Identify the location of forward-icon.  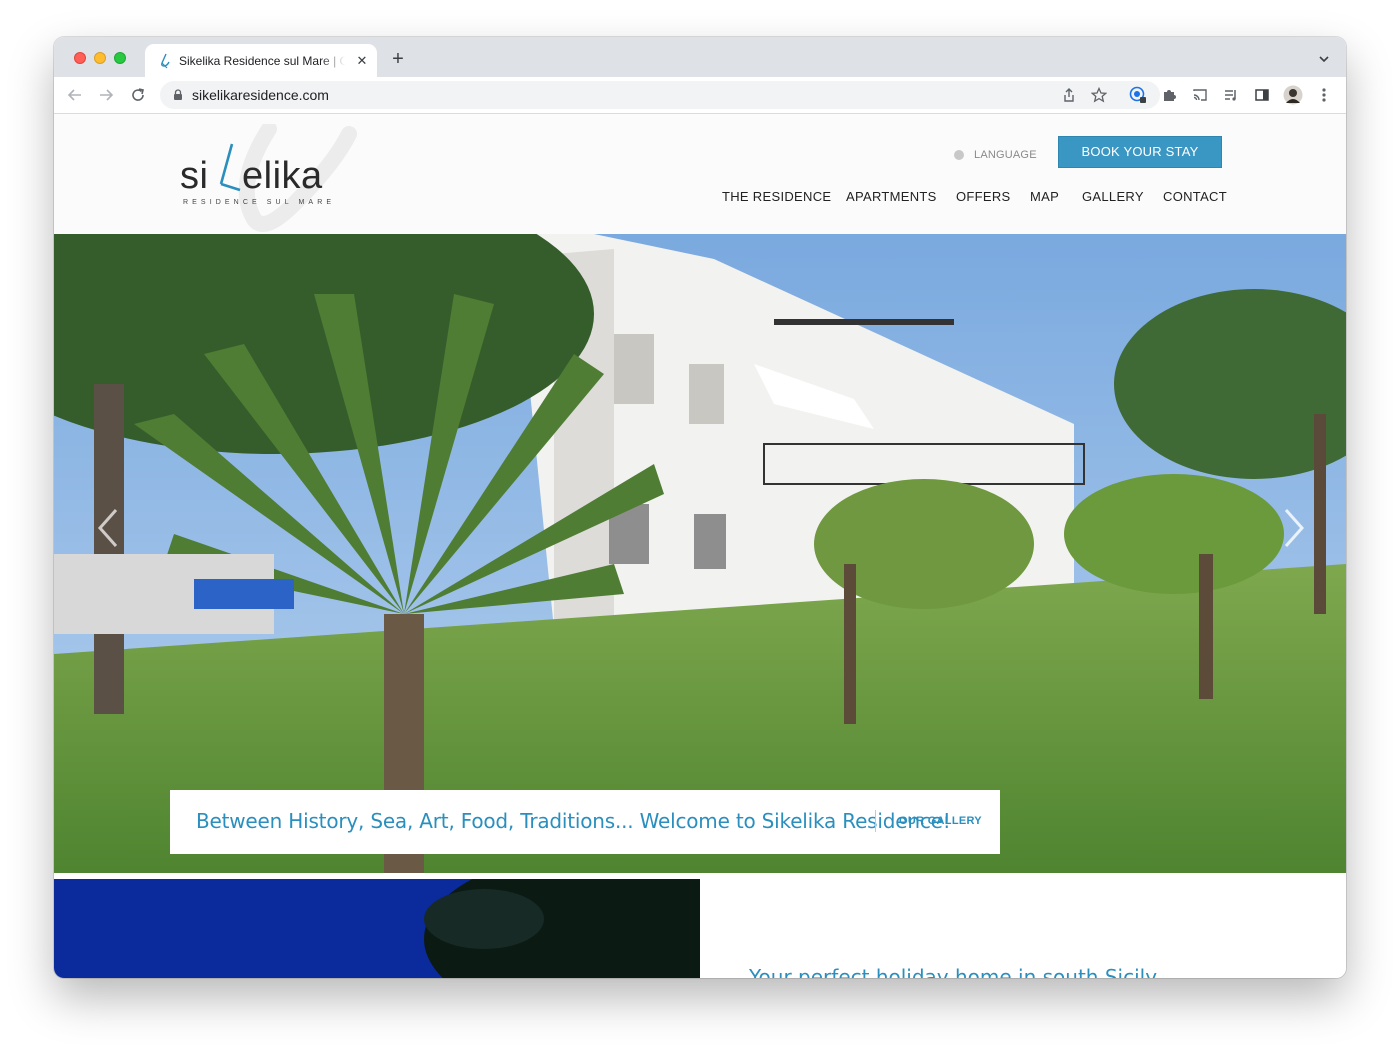
(106, 95).